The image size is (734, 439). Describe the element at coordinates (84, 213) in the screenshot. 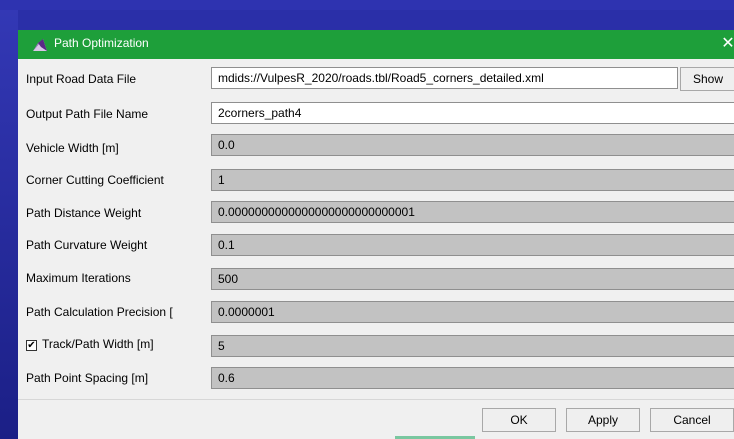

I see `distance-weight-label: Path Distance Weight` at that location.